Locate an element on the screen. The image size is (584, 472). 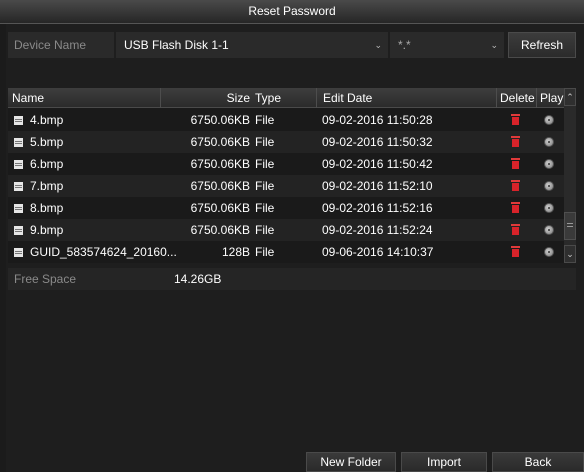
edit-date-cell: 09-02-2016 11:50:42 is located at coordinates (377, 164).